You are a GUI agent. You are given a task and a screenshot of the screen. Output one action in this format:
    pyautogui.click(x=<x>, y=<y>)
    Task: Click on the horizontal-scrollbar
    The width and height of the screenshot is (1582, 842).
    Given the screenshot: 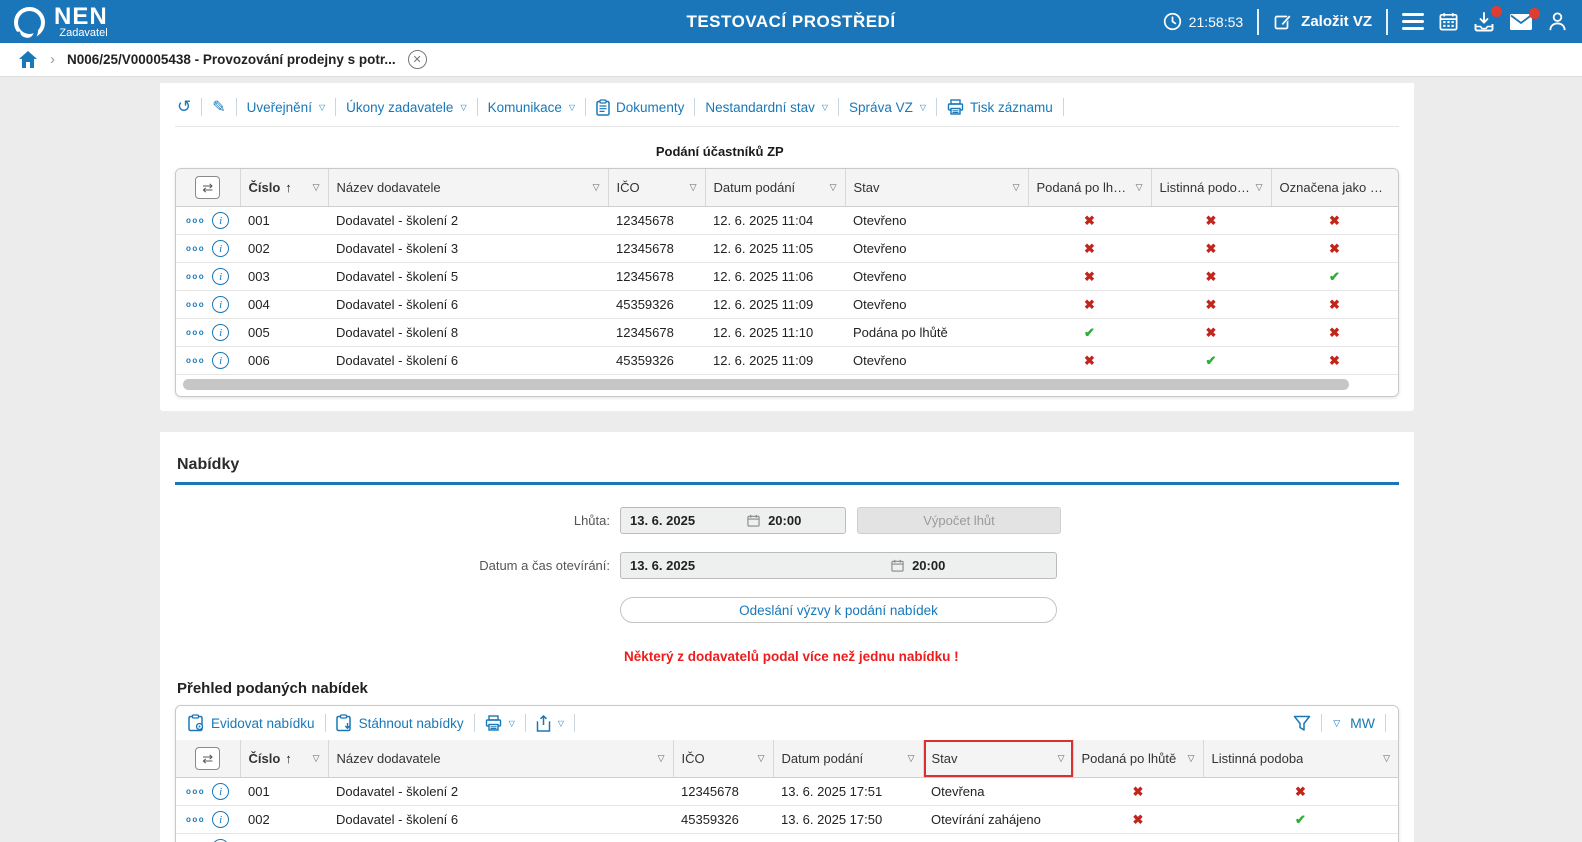 What is the action you would take?
    pyautogui.click(x=787, y=385)
    